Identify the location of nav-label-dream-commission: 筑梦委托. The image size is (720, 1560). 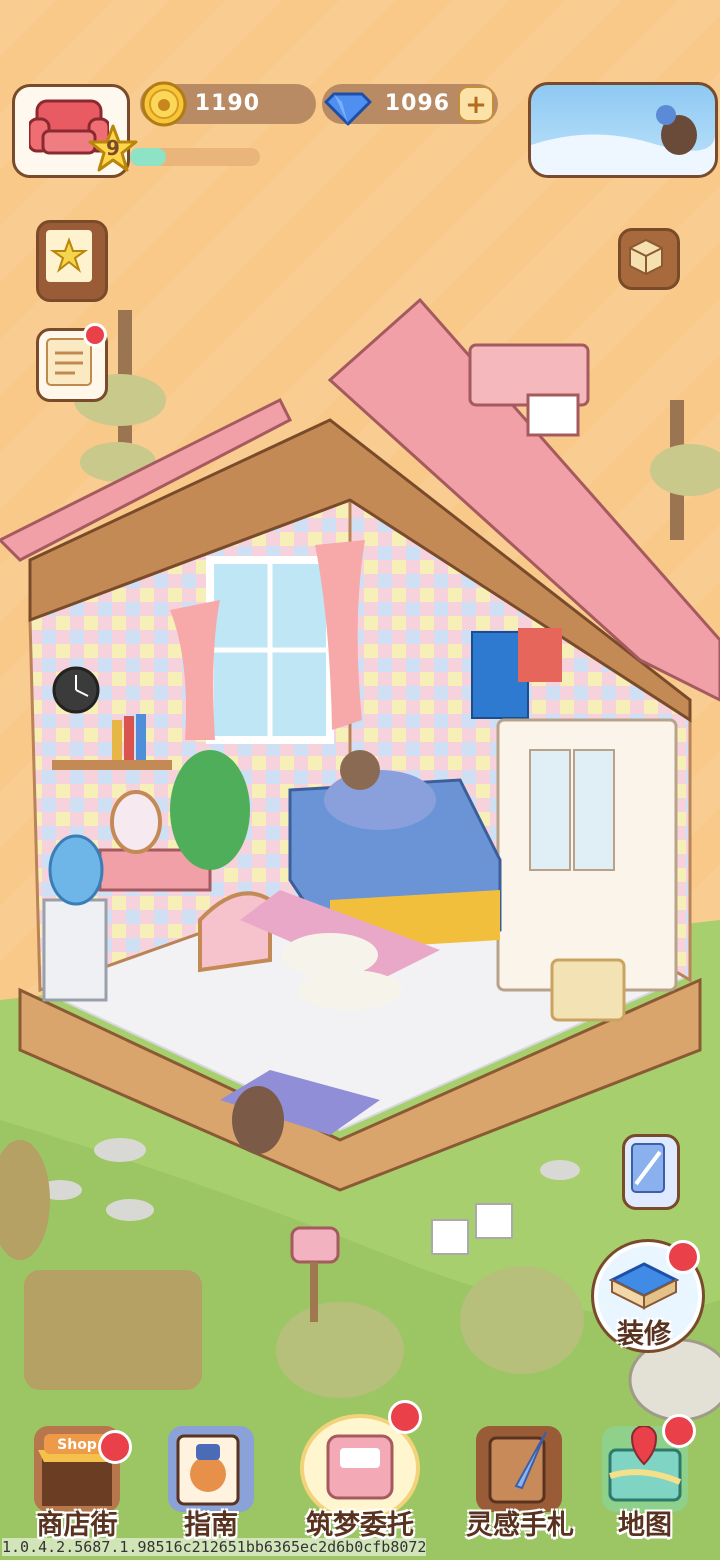
(360, 1525).